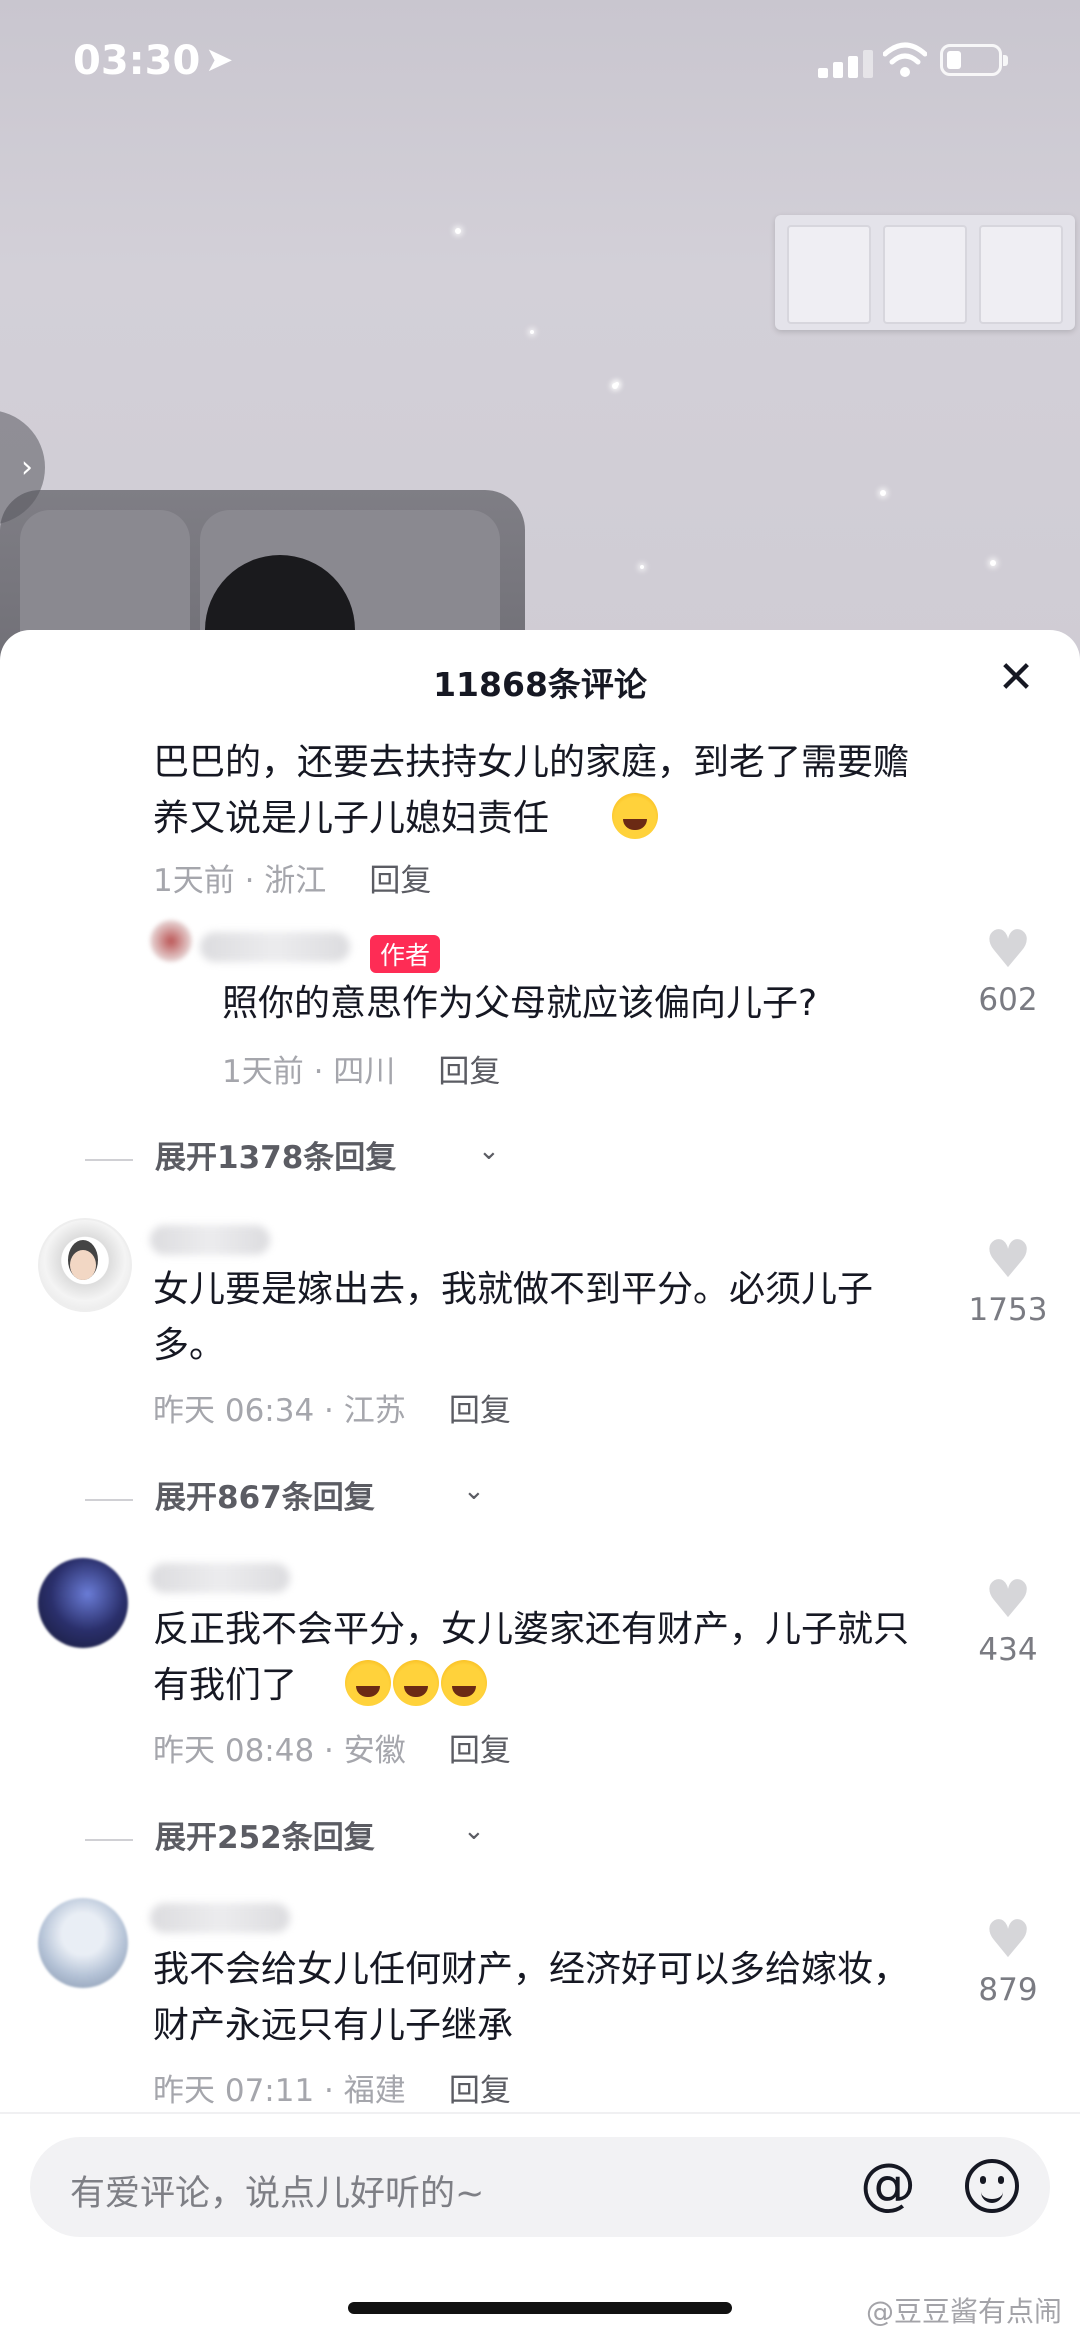 Image resolution: width=1080 pixels, height=2336 pixels. Describe the element at coordinates (279, 2091) in the screenshot. I see `comment-time-location: 昨天 07:11 · 福建` at that location.